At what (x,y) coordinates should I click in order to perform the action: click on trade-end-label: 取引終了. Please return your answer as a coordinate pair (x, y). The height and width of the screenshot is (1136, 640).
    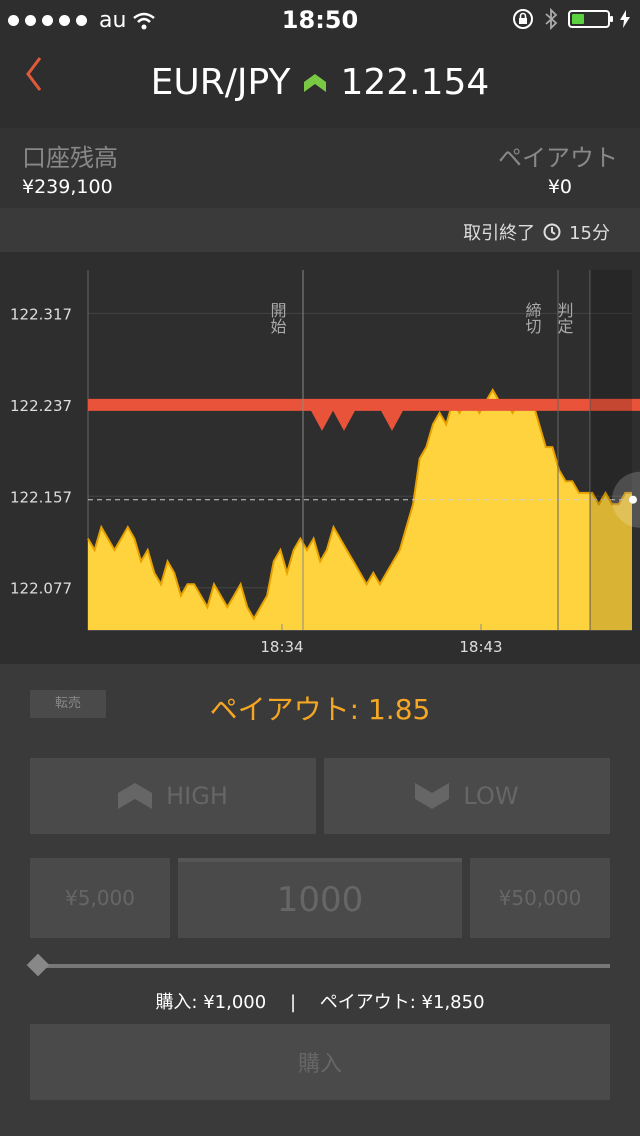
    Looking at the image, I should click on (499, 233).